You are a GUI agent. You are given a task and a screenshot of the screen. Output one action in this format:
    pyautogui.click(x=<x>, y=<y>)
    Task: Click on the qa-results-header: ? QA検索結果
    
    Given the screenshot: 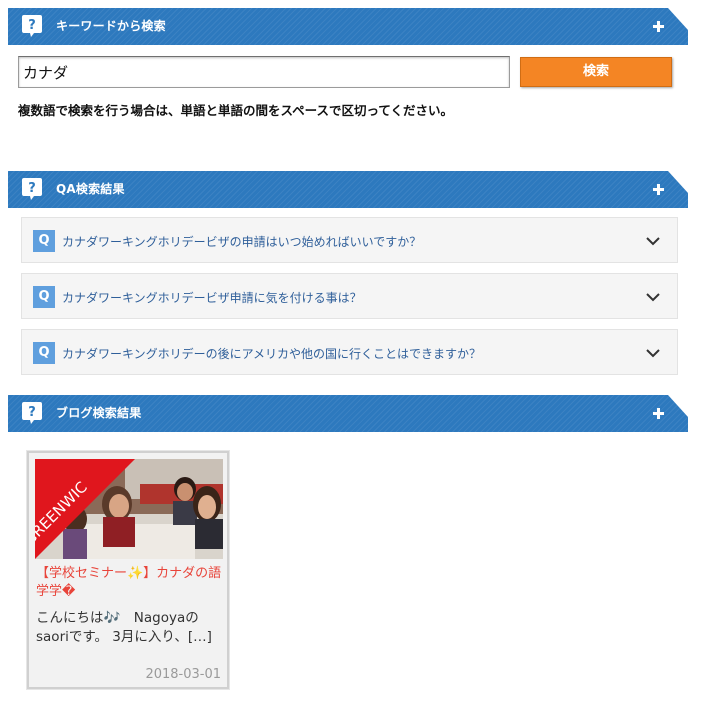 What is the action you would take?
    pyautogui.click(x=348, y=189)
    